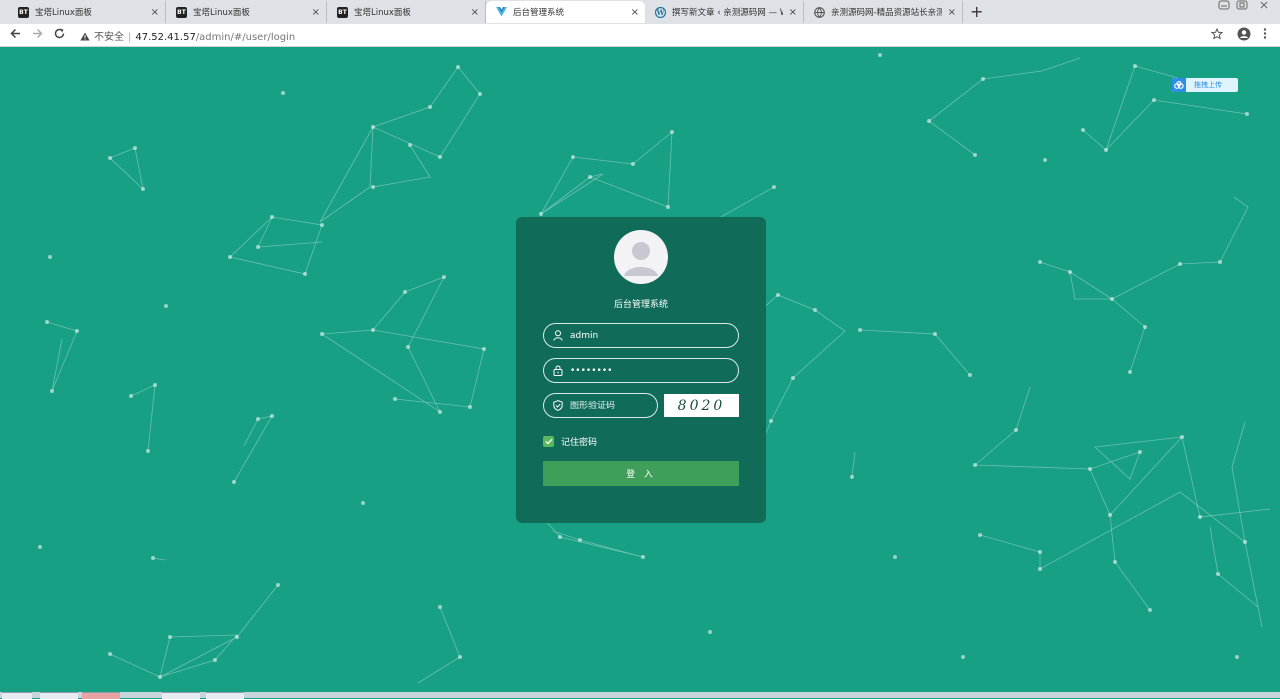 The image size is (1280, 699). I want to click on password-field, so click(641, 370).